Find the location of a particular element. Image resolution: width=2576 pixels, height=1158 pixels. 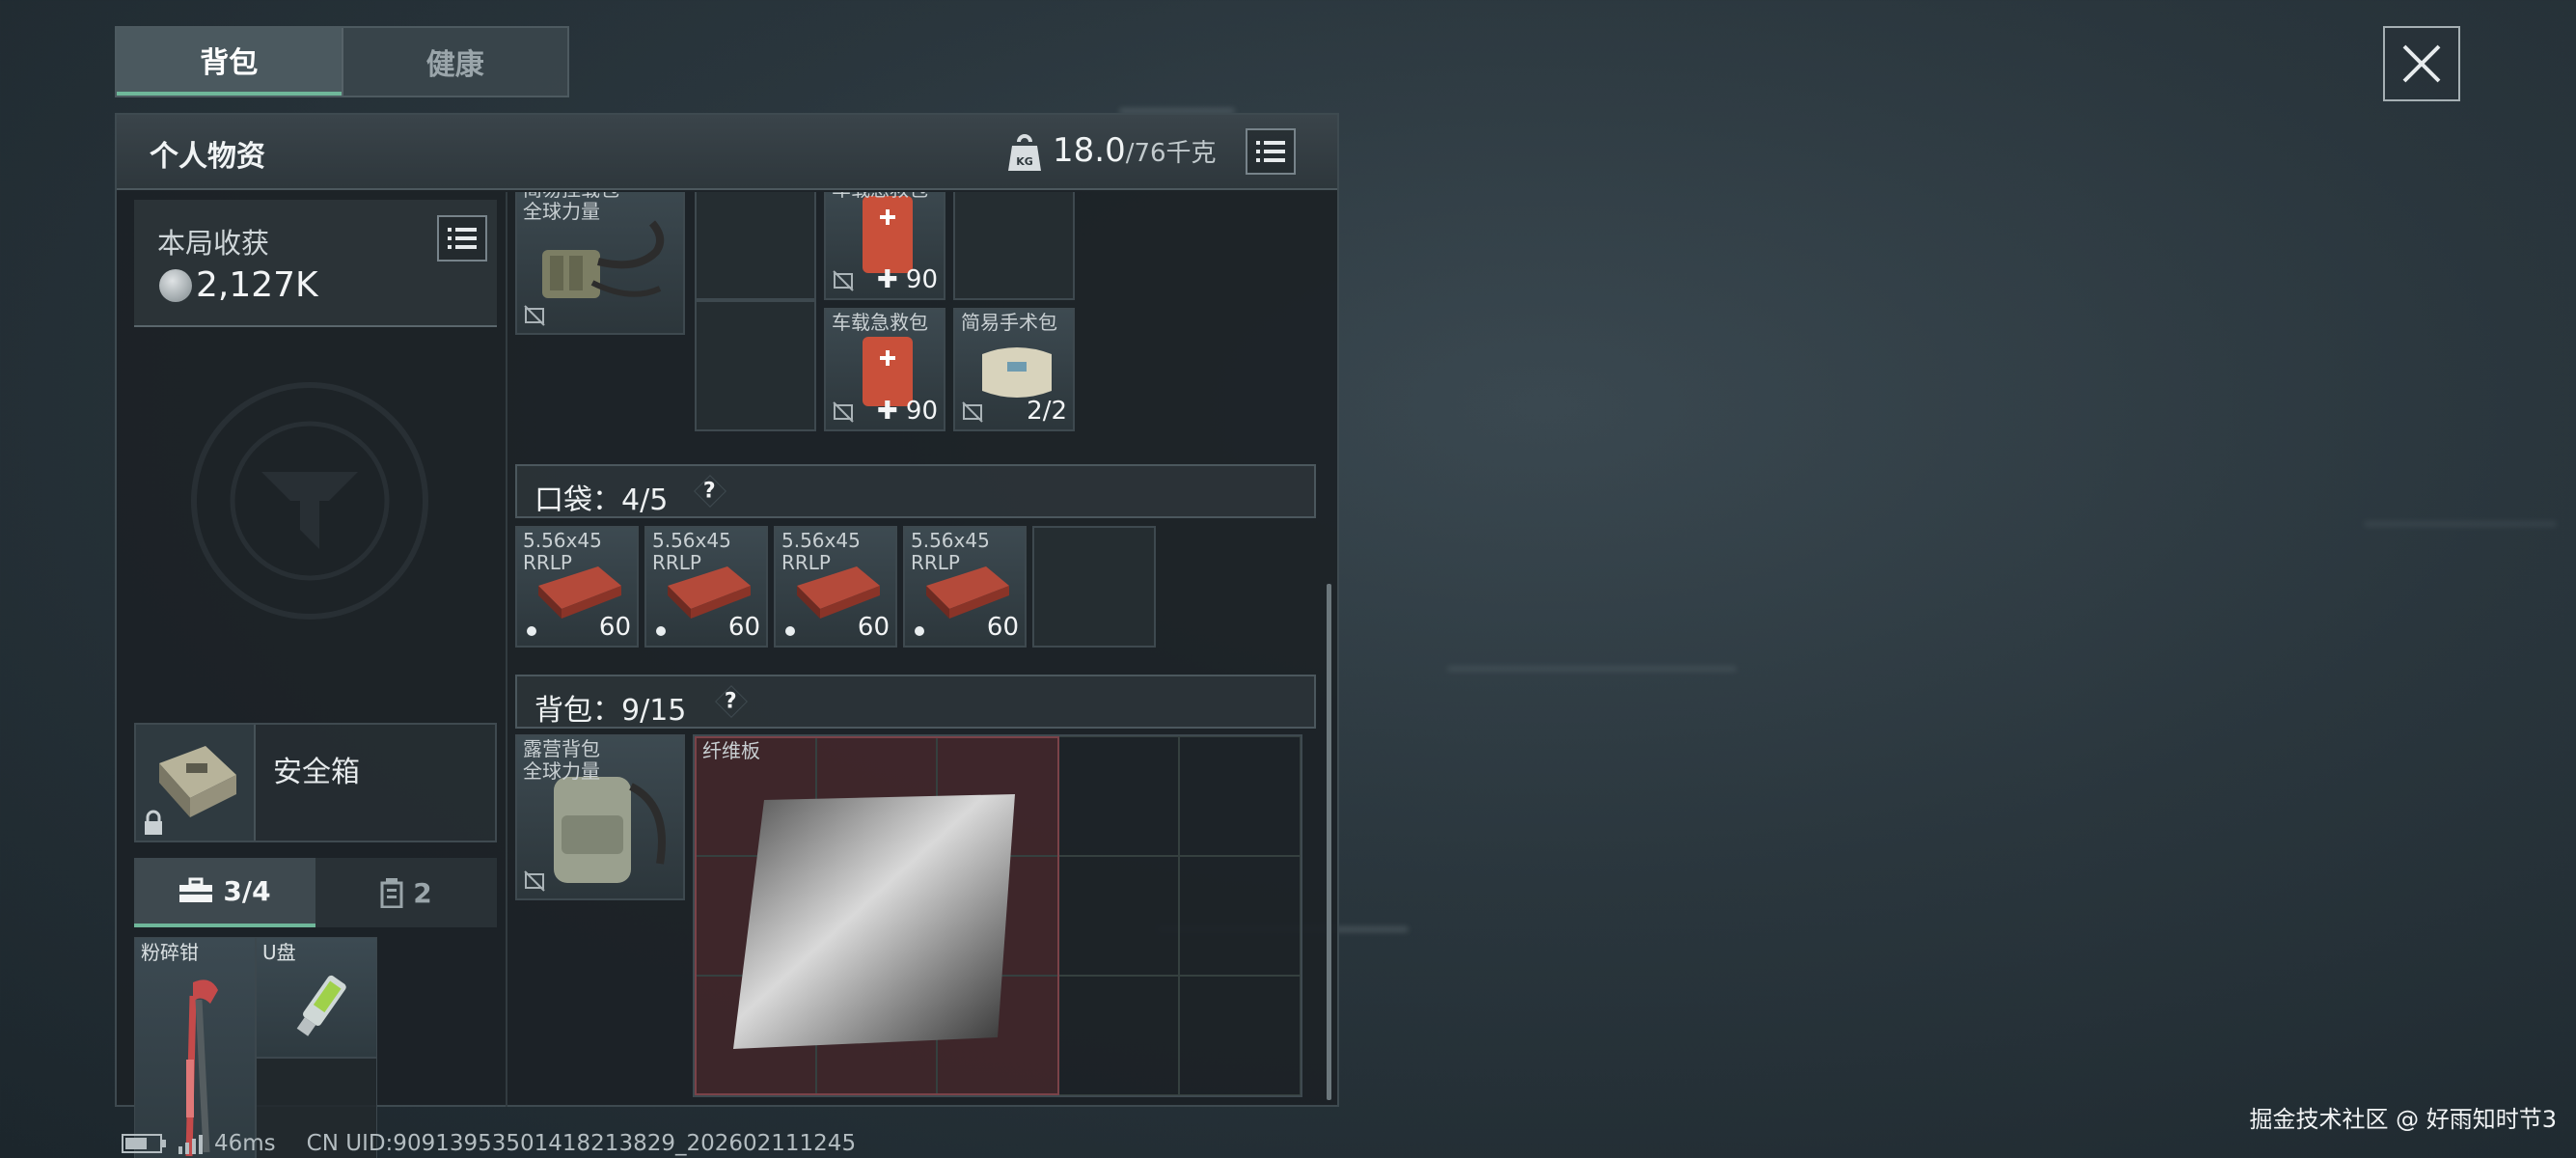

faction-emblem-watermark is located at coordinates (309, 501).